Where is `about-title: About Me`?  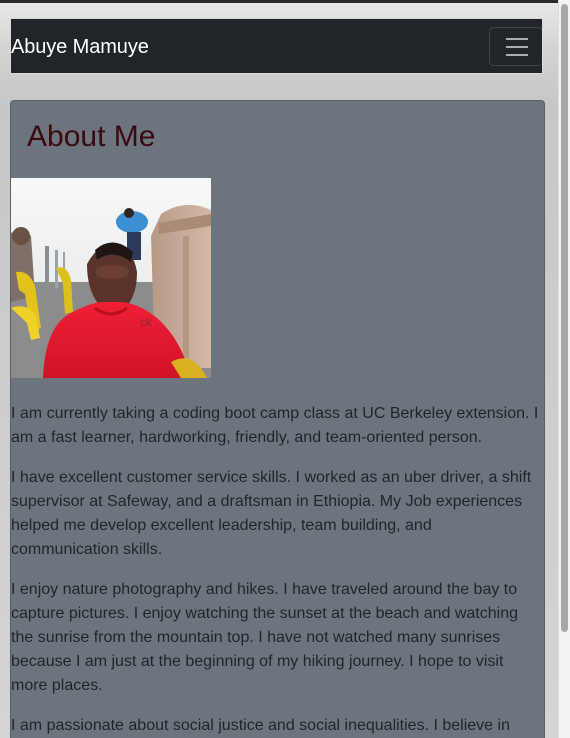
about-title: About Me is located at coordinates (91, 136).